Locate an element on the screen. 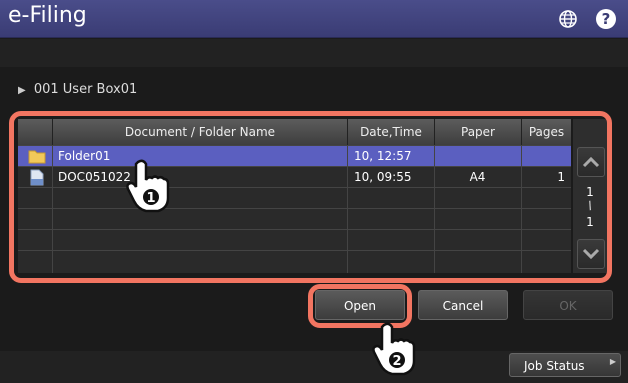  ok-button: OK is located at coordinates (568, 305).